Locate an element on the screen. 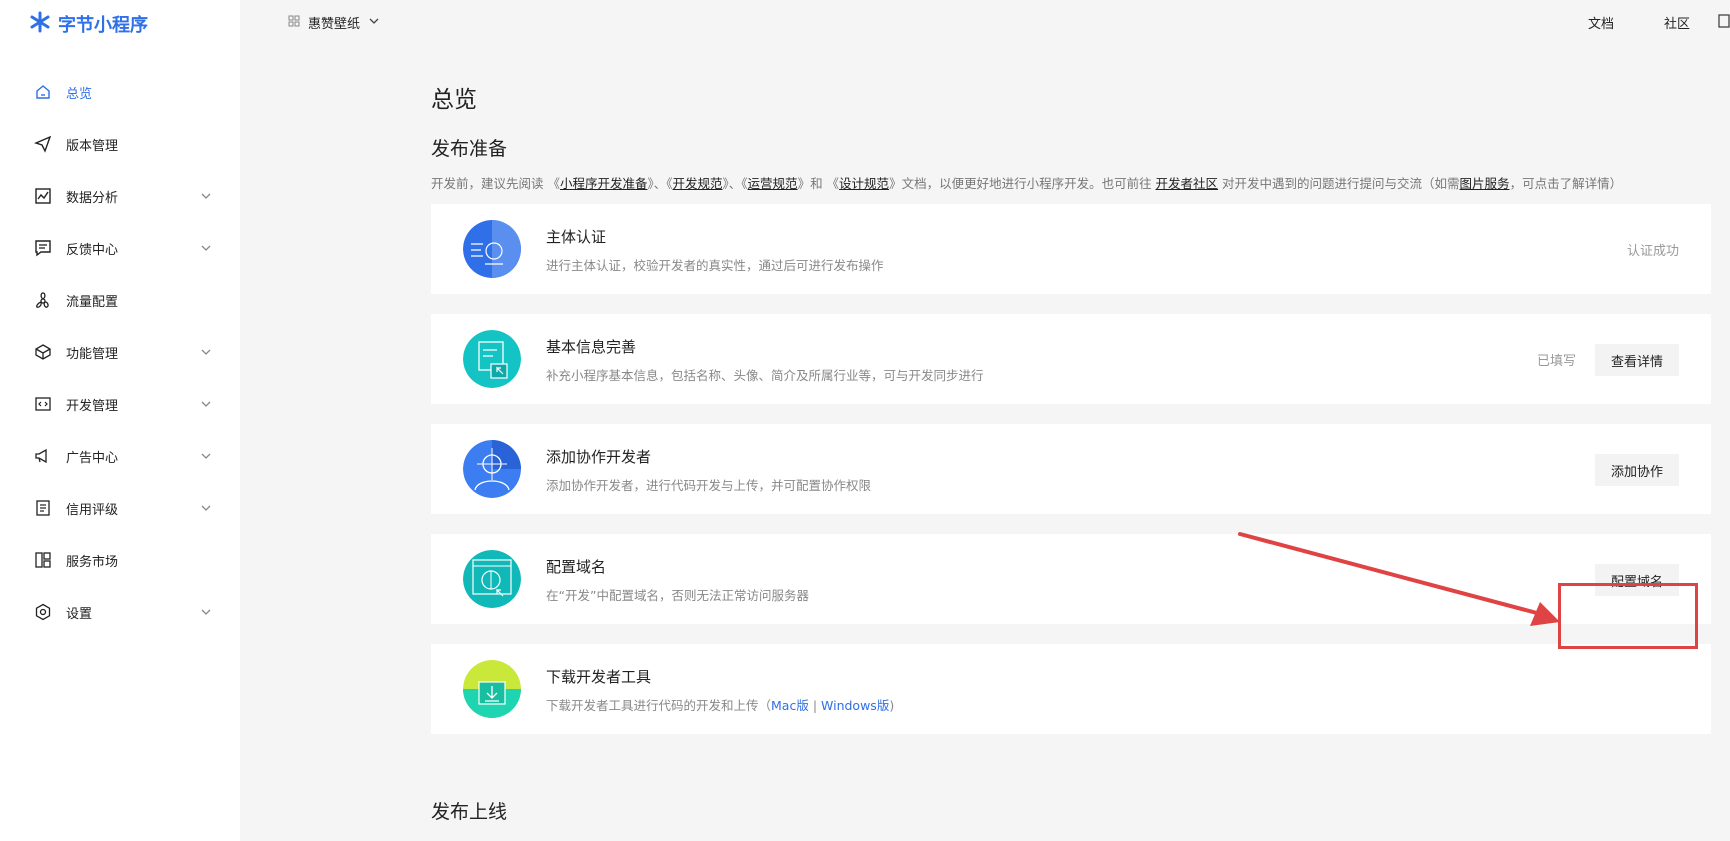 Image resolution: width=1730 pixels, height=841 pixels. home-icon is located at coordinates (43, 92).